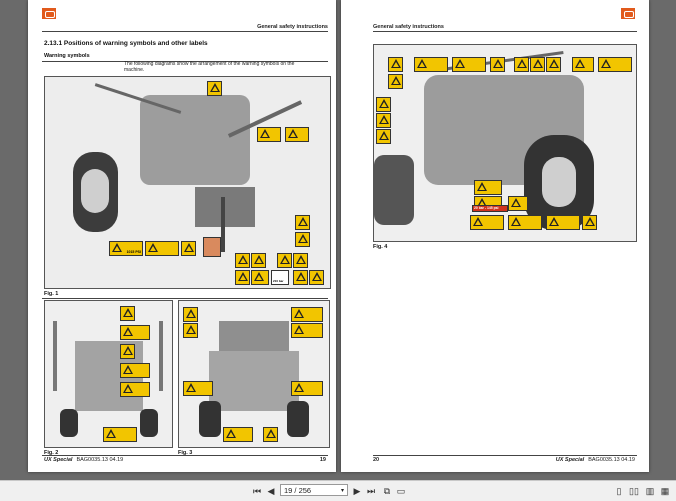 The image size is (676, 501). I want to click on boom-folded, so click(254, 336).